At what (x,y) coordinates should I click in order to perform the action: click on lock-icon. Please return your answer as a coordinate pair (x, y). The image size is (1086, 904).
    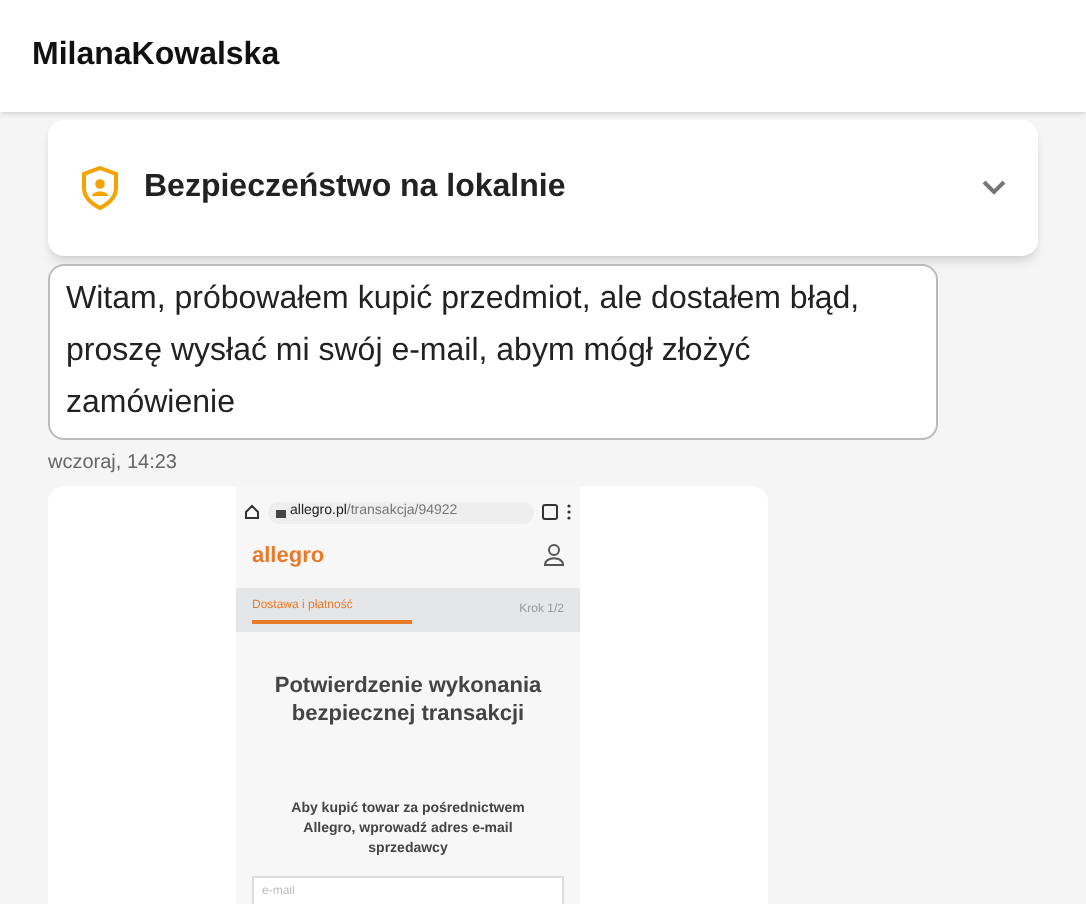
    Looking at the image, I should click on (281, 512).